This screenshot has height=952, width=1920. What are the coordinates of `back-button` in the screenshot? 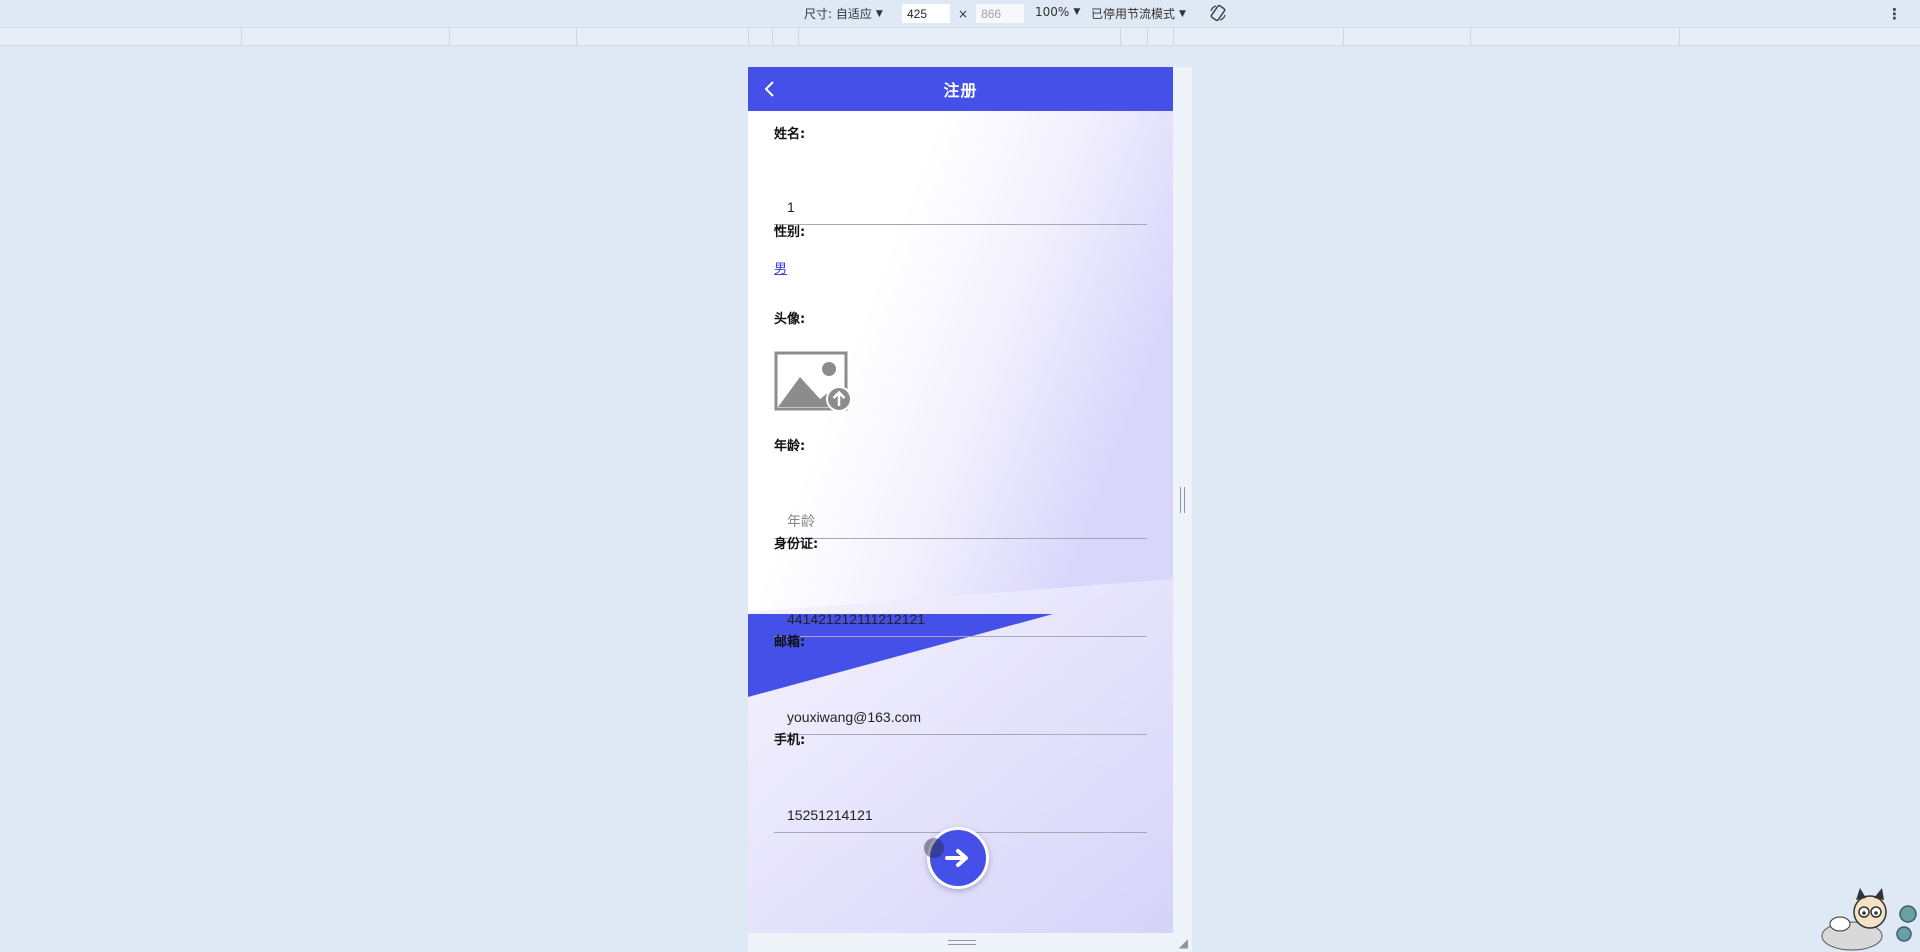 It's located at (770, 89).